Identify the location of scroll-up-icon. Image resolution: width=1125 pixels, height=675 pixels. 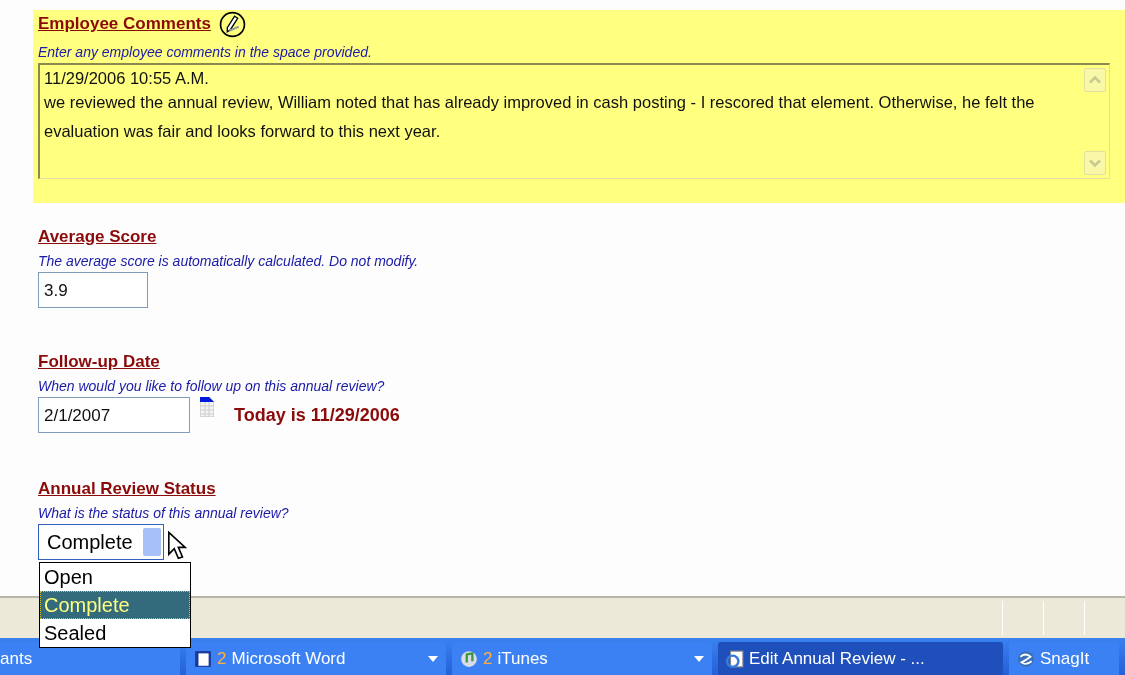
(1095, 80).